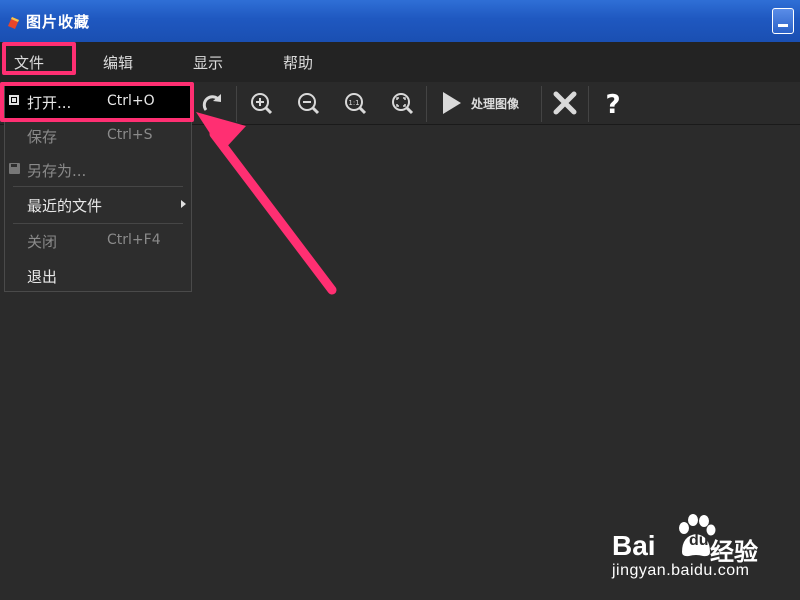 The image size is (800, 600). I want to click on zoom-out-icon, so click(308, 103).